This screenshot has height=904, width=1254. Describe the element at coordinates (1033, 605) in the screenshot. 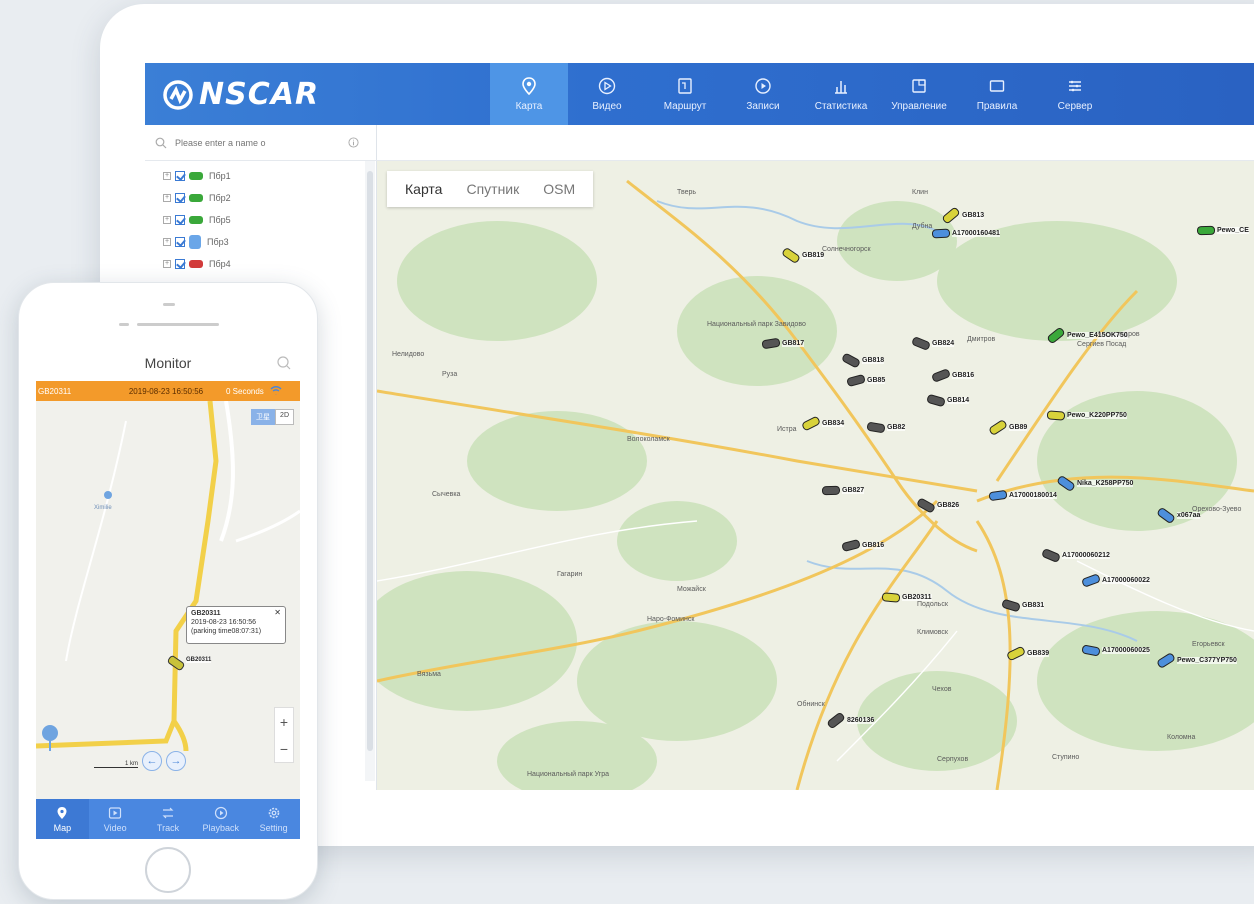

I see `vehicle-marker-label: GB831` at that location.